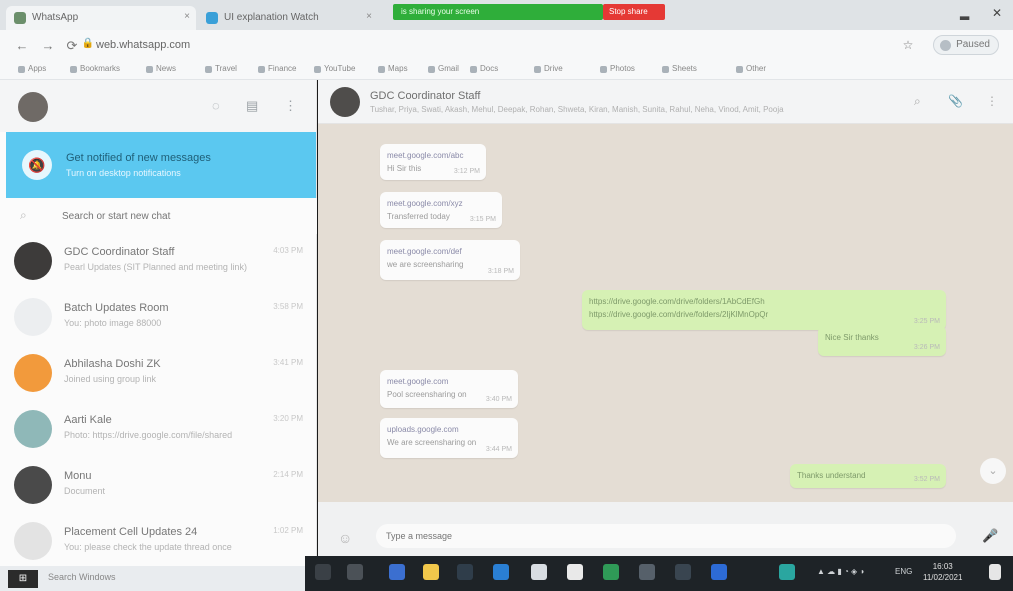 The image size is (1013, 591). Describe the element at coordinates (143, 45) in the screenshot. I see `url-field: web.whatsapp.com` at that location.